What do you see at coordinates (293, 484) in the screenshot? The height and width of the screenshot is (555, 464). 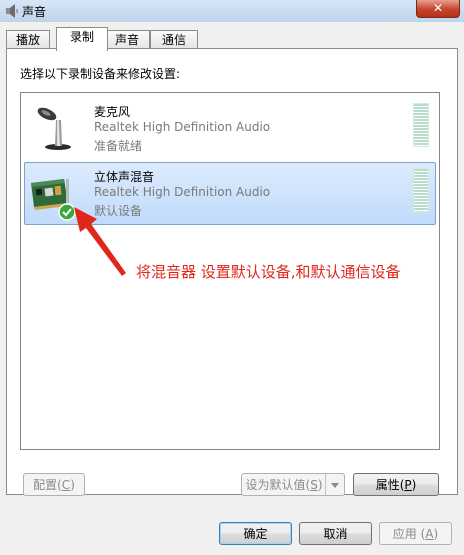 I see `set-default-button: 设为默认值(S)` at bounding box center [293, 484].